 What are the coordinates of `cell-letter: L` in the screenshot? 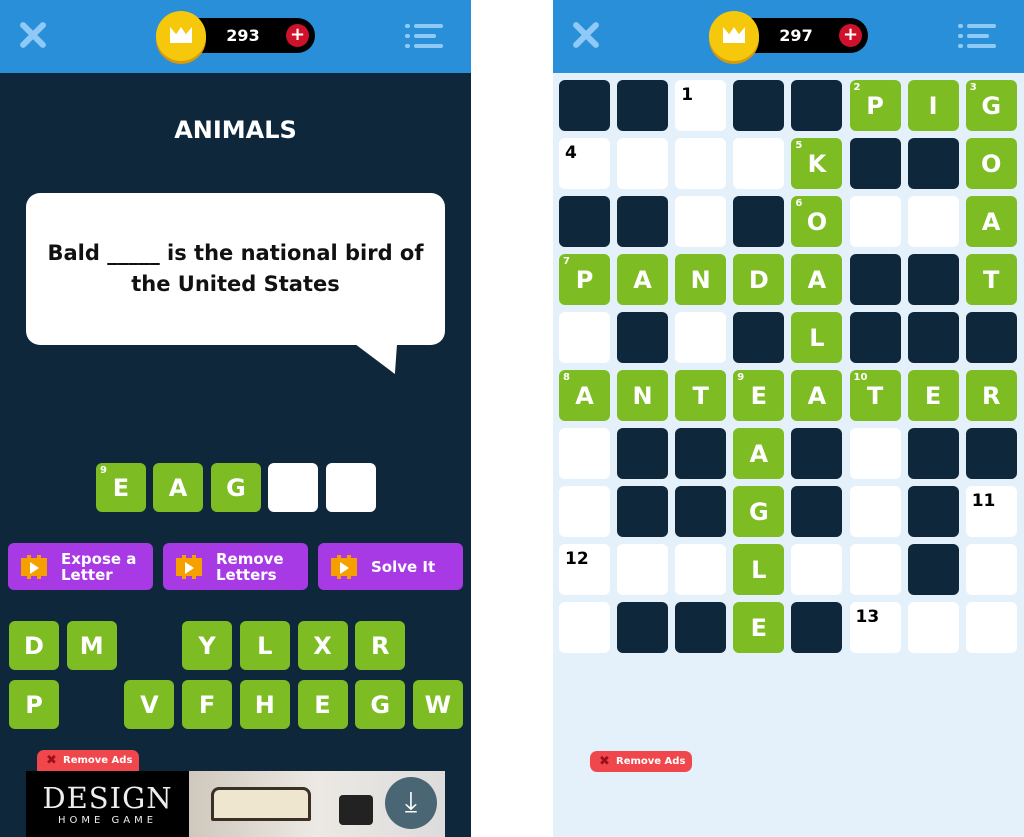 It's located at (759, 569).